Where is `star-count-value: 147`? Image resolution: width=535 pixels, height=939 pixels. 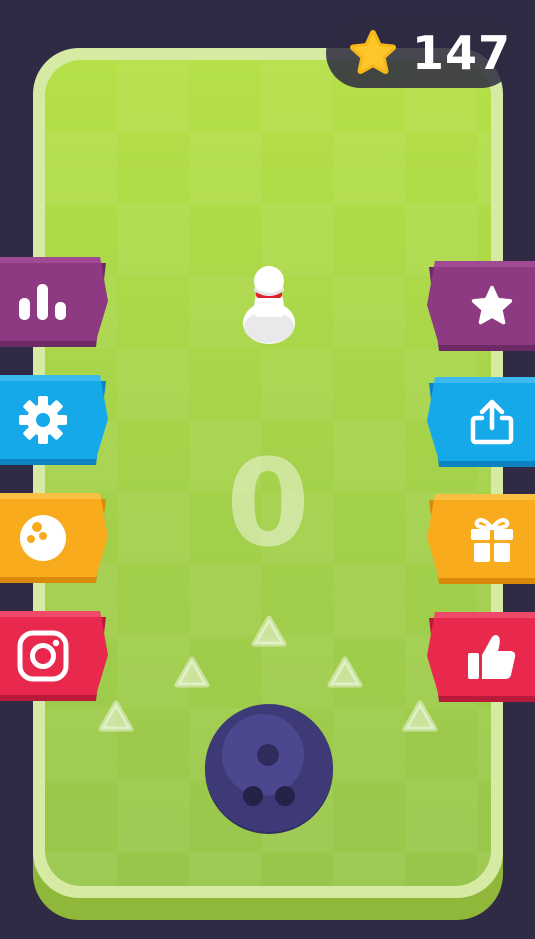
star-count-value: 147 is located at coordinates (462, 53).